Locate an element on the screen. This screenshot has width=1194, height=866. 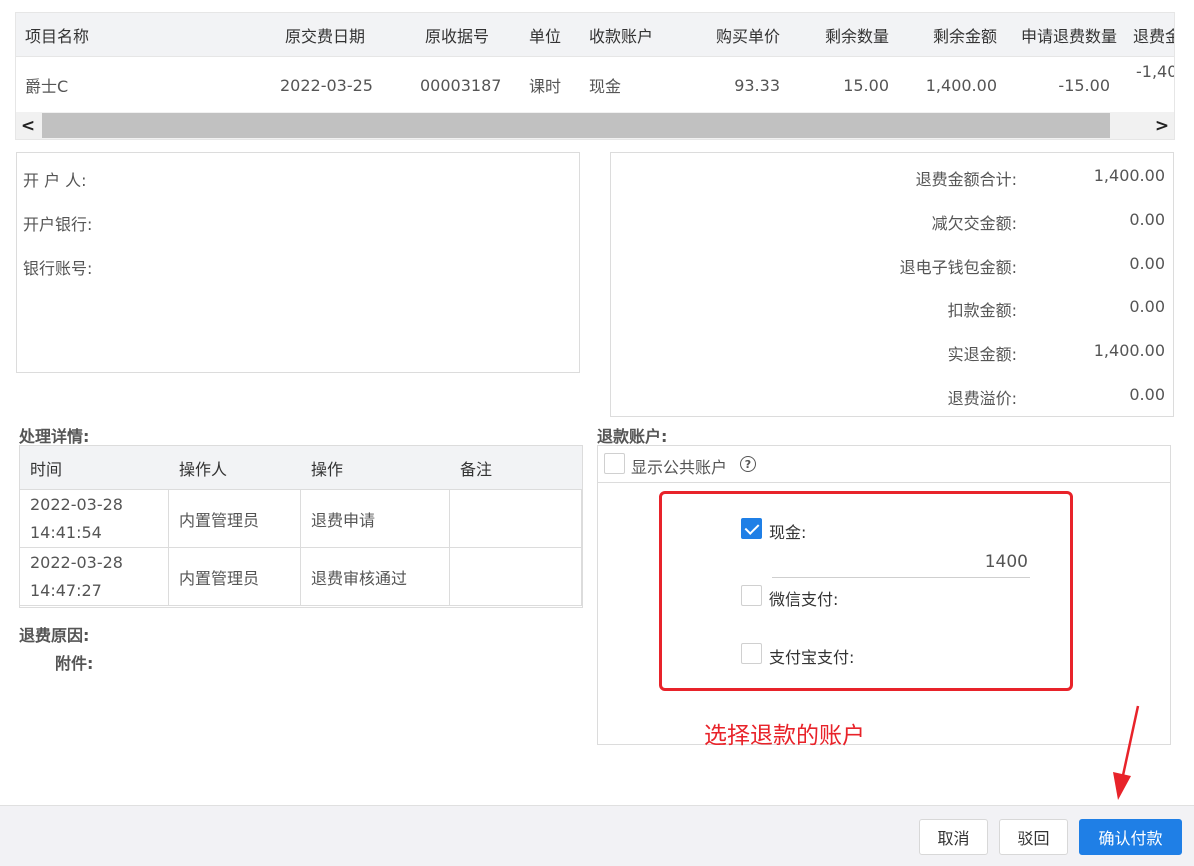
help-icon: ? is located at coordinates (748, 464).